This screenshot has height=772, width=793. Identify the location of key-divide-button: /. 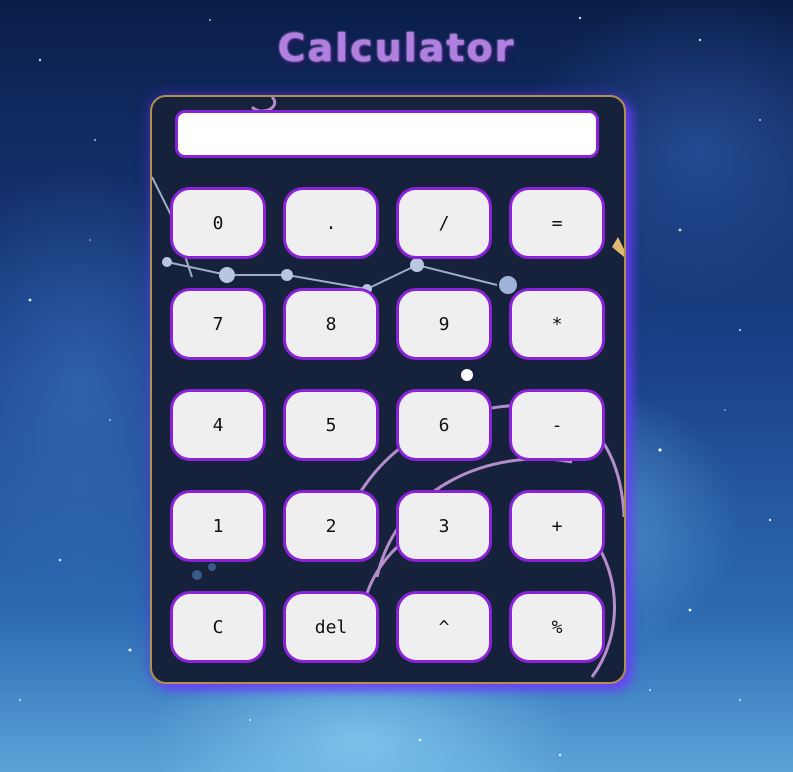
(444, 223).